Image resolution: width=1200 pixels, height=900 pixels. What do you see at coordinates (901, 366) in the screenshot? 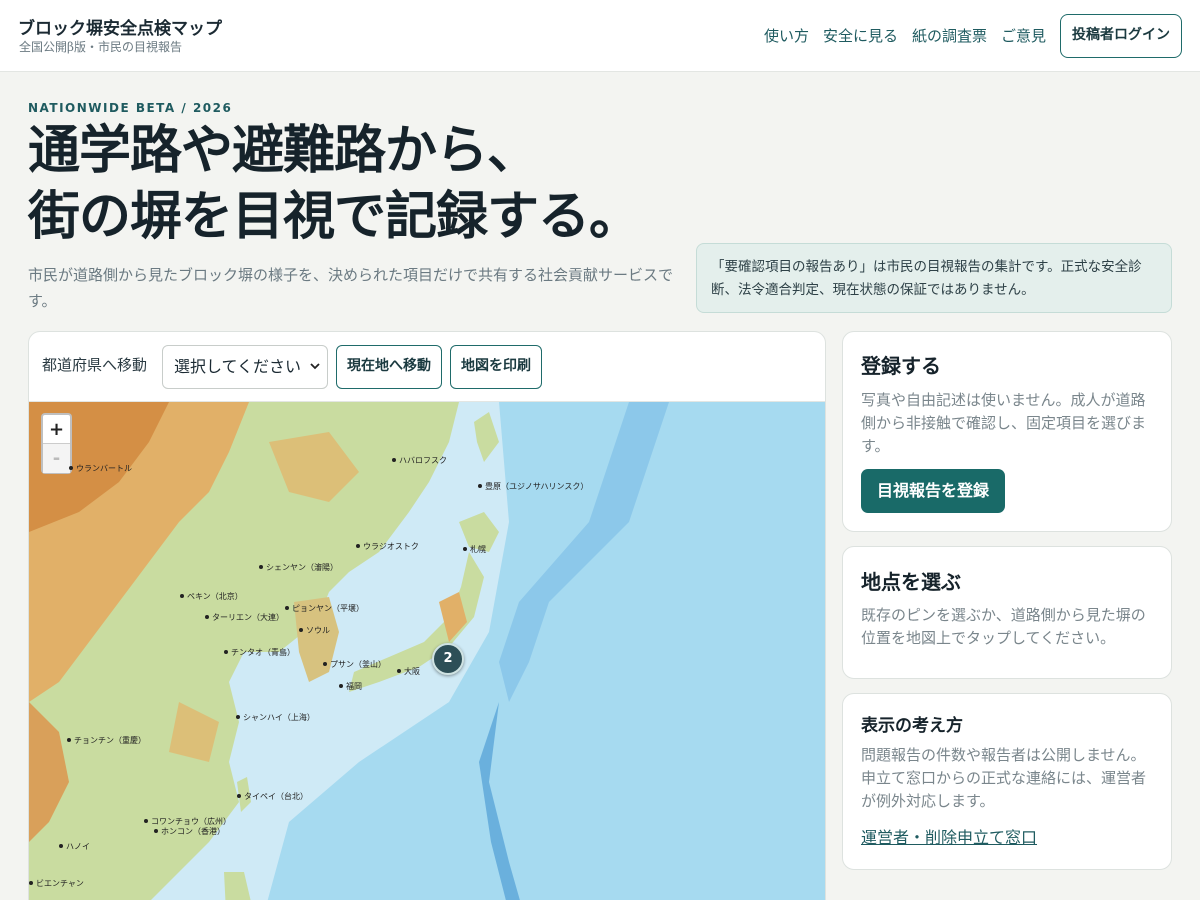
I see `register-card-title: 登録する` at bounding box center [901, 366].